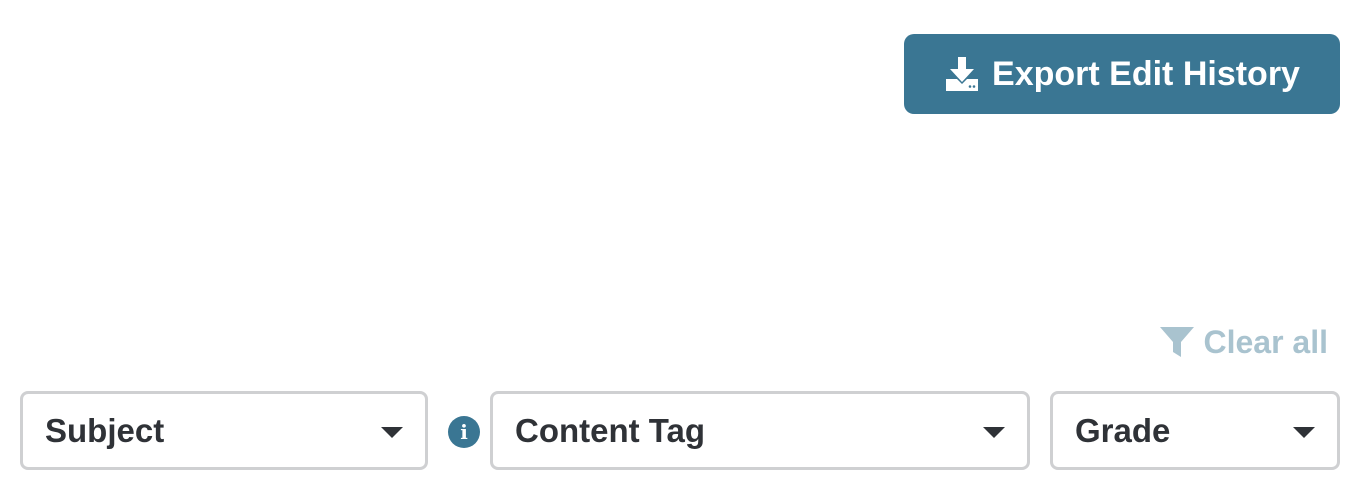 The width and height of the screenshot is (1366, 500). I want to click on export-edit-history-label: Export Edit History, so click(1146, 73).